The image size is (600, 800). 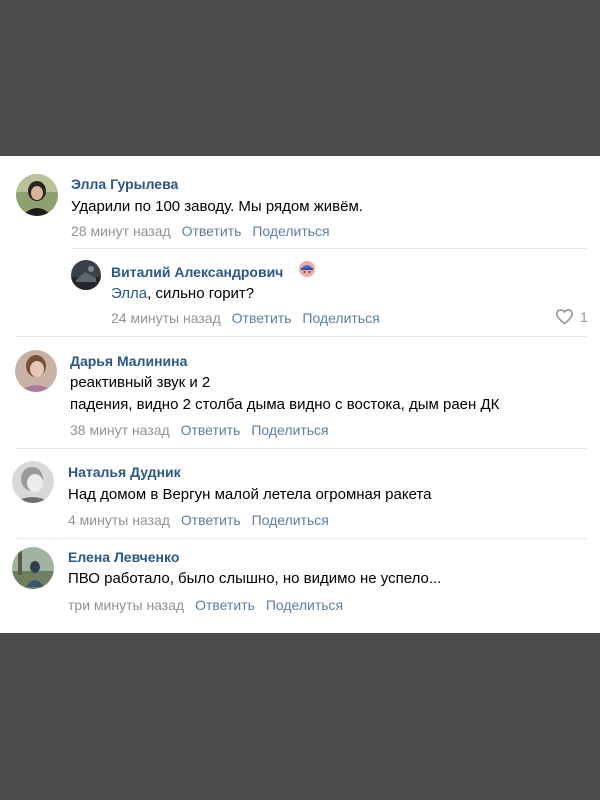 I want to click on comment-text: Элла, сильно горит?, so click(x=182, y=294).